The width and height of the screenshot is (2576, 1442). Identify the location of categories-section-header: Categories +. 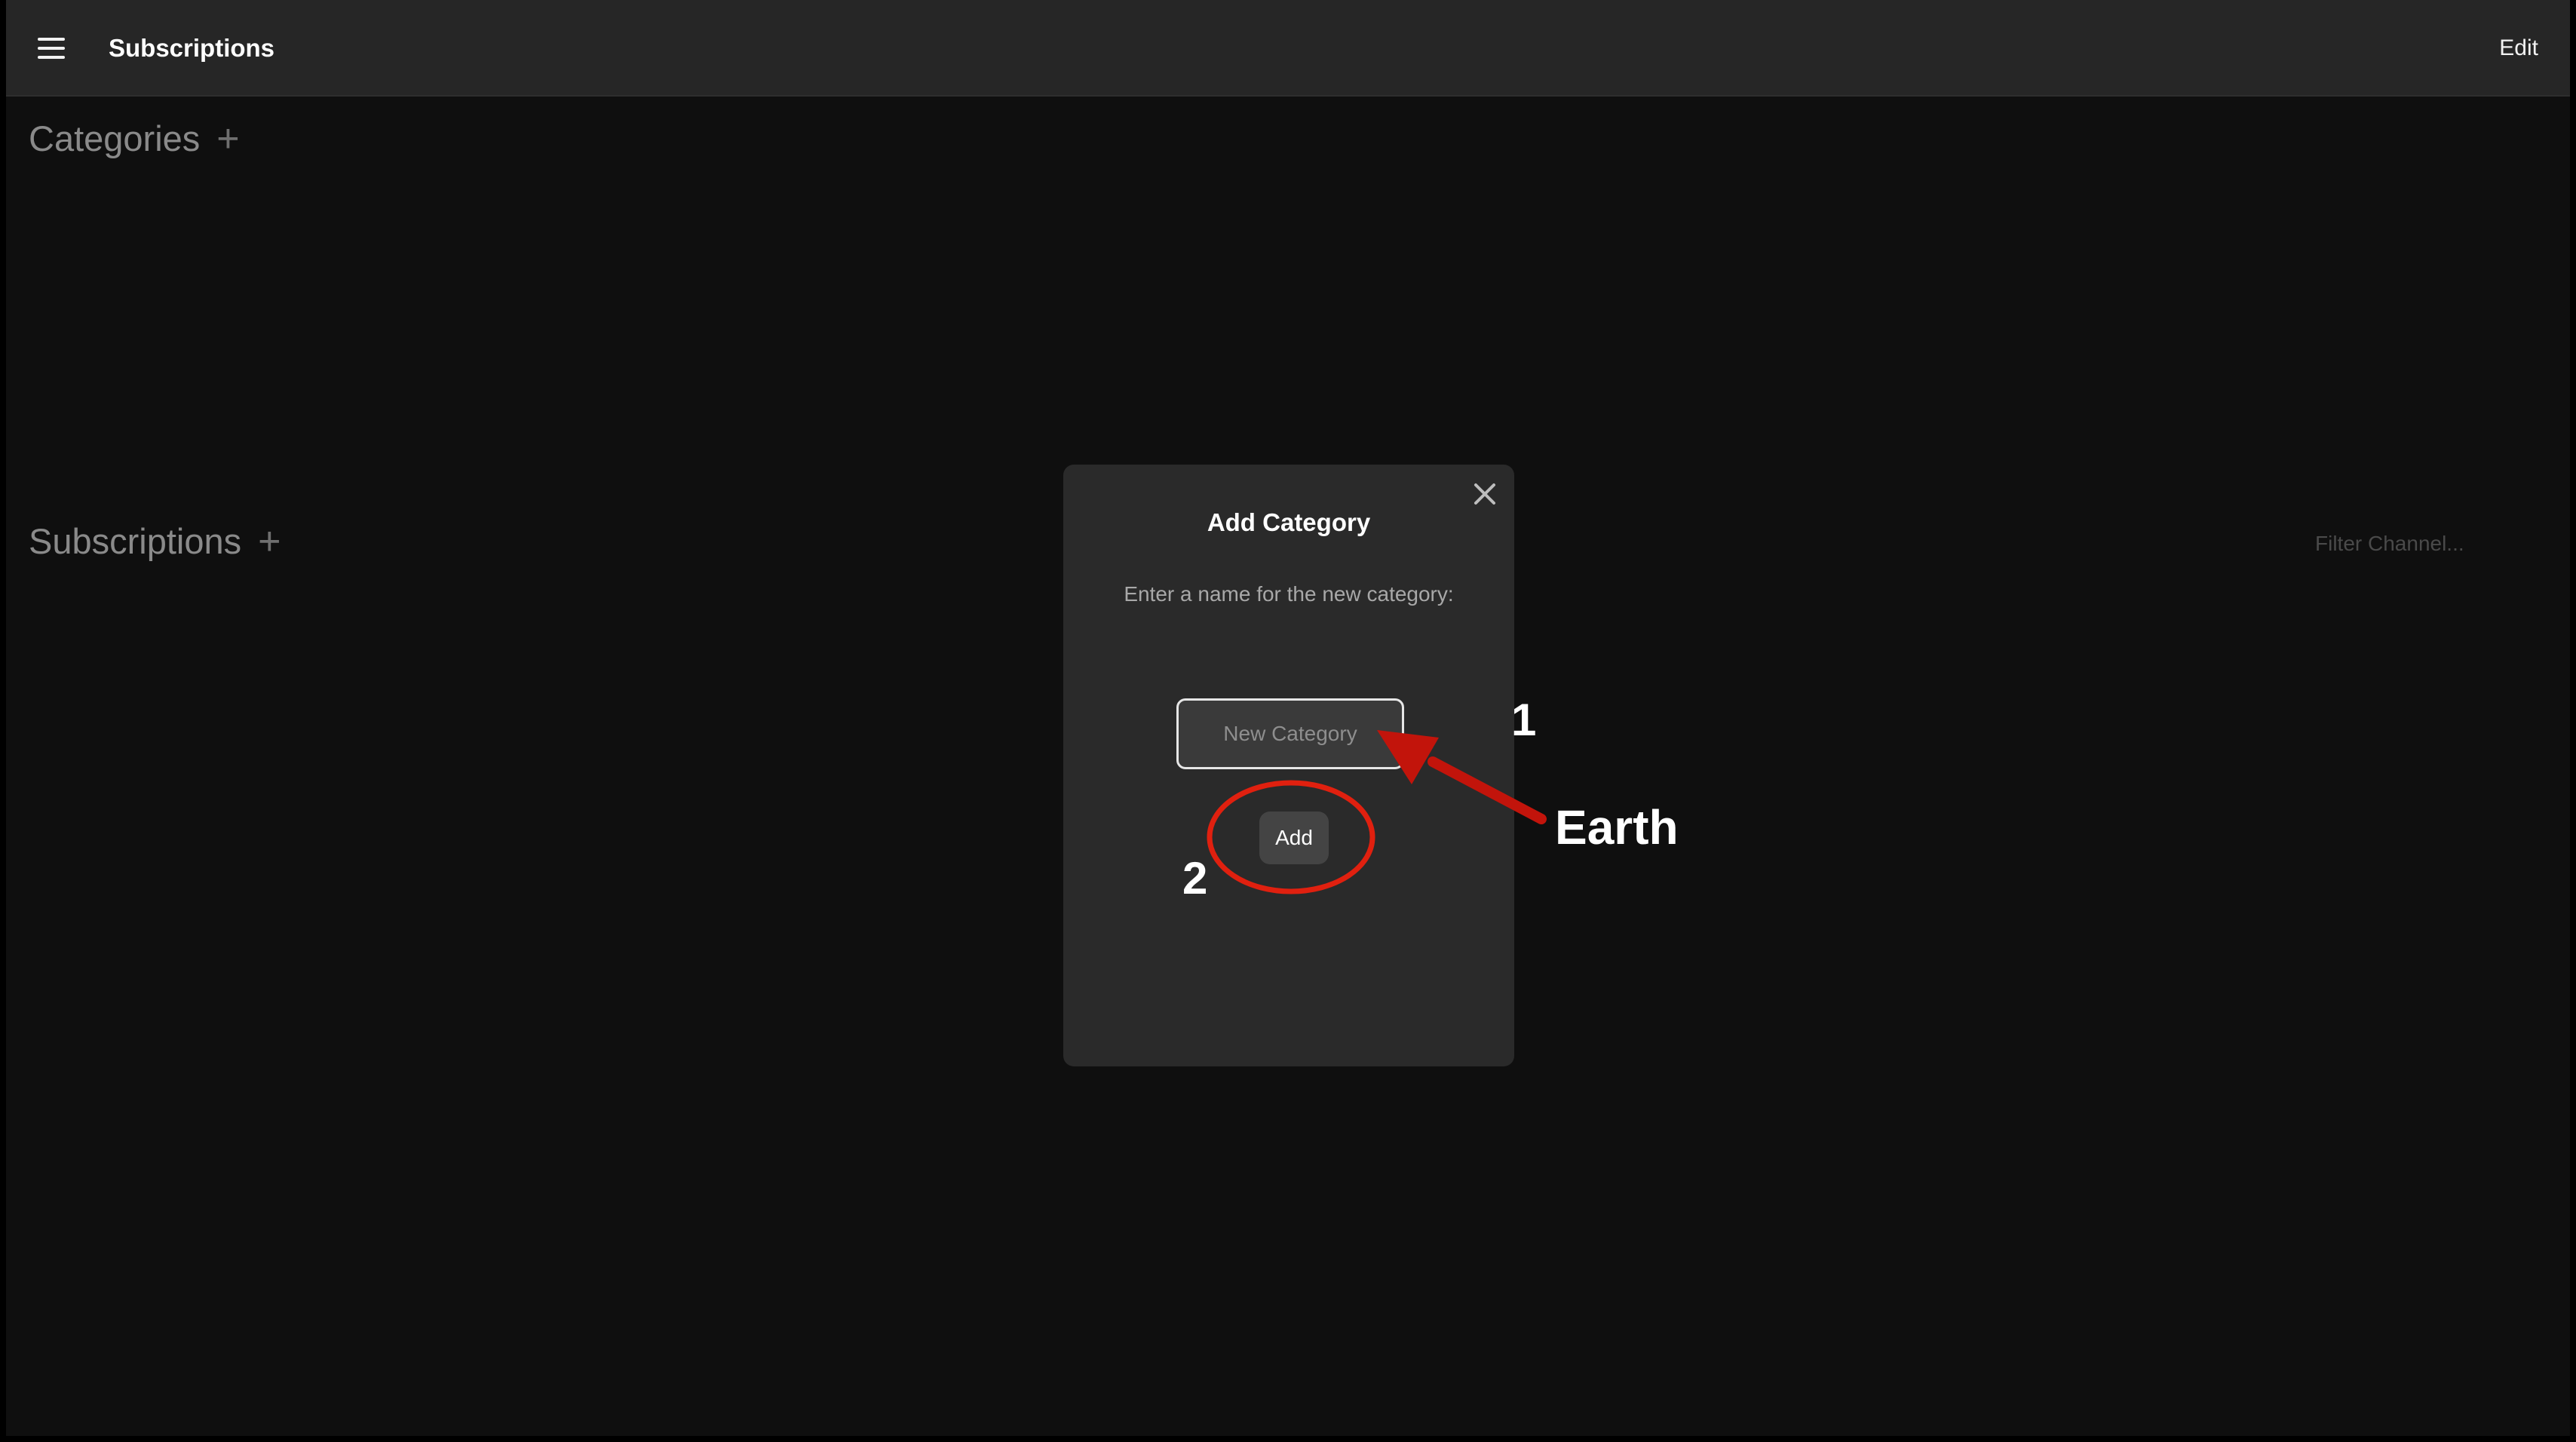
(134, 138).